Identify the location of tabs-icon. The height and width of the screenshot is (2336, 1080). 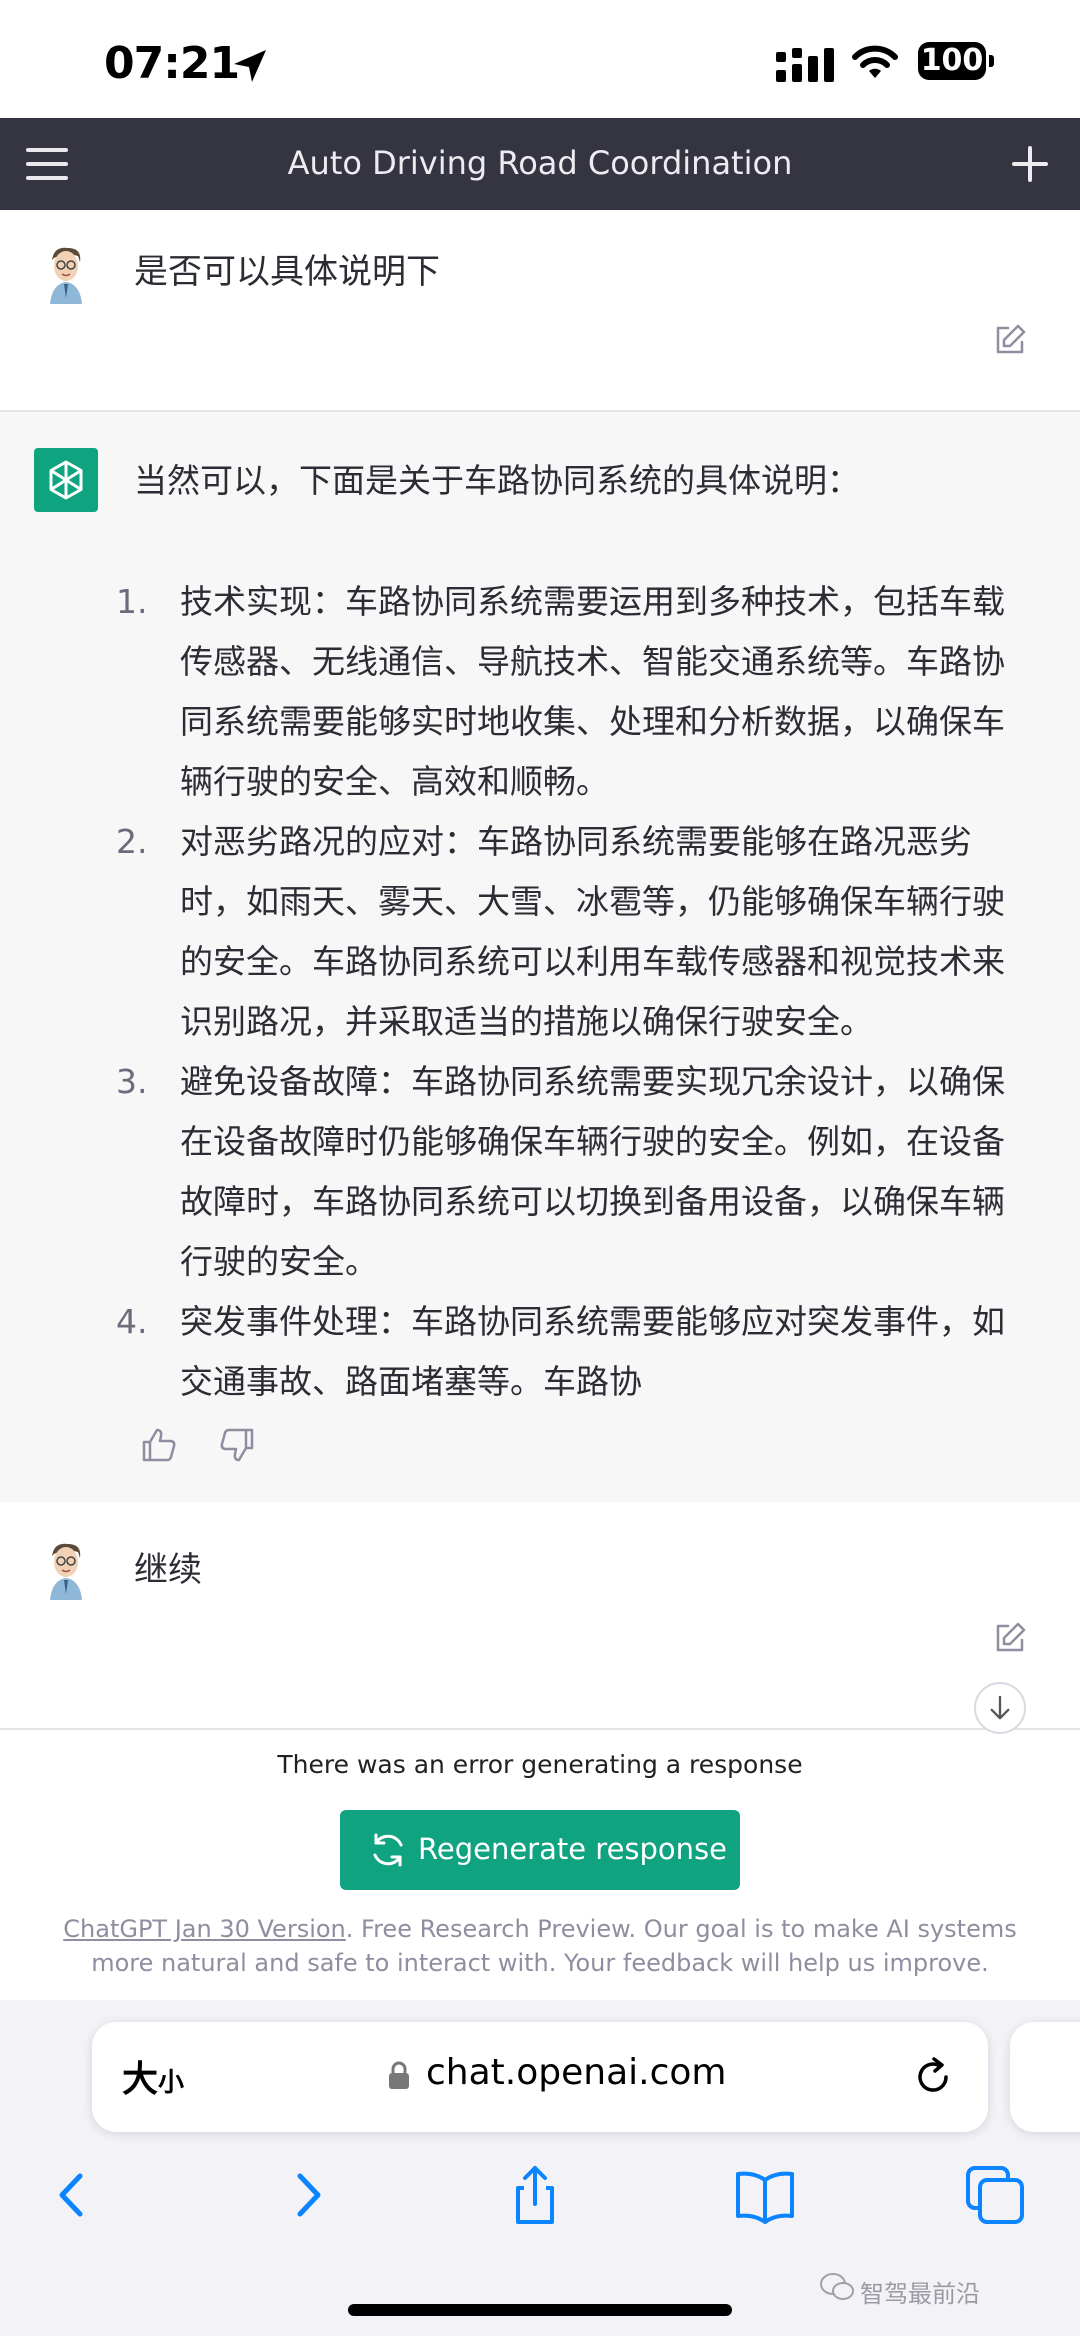
(995, 2195).